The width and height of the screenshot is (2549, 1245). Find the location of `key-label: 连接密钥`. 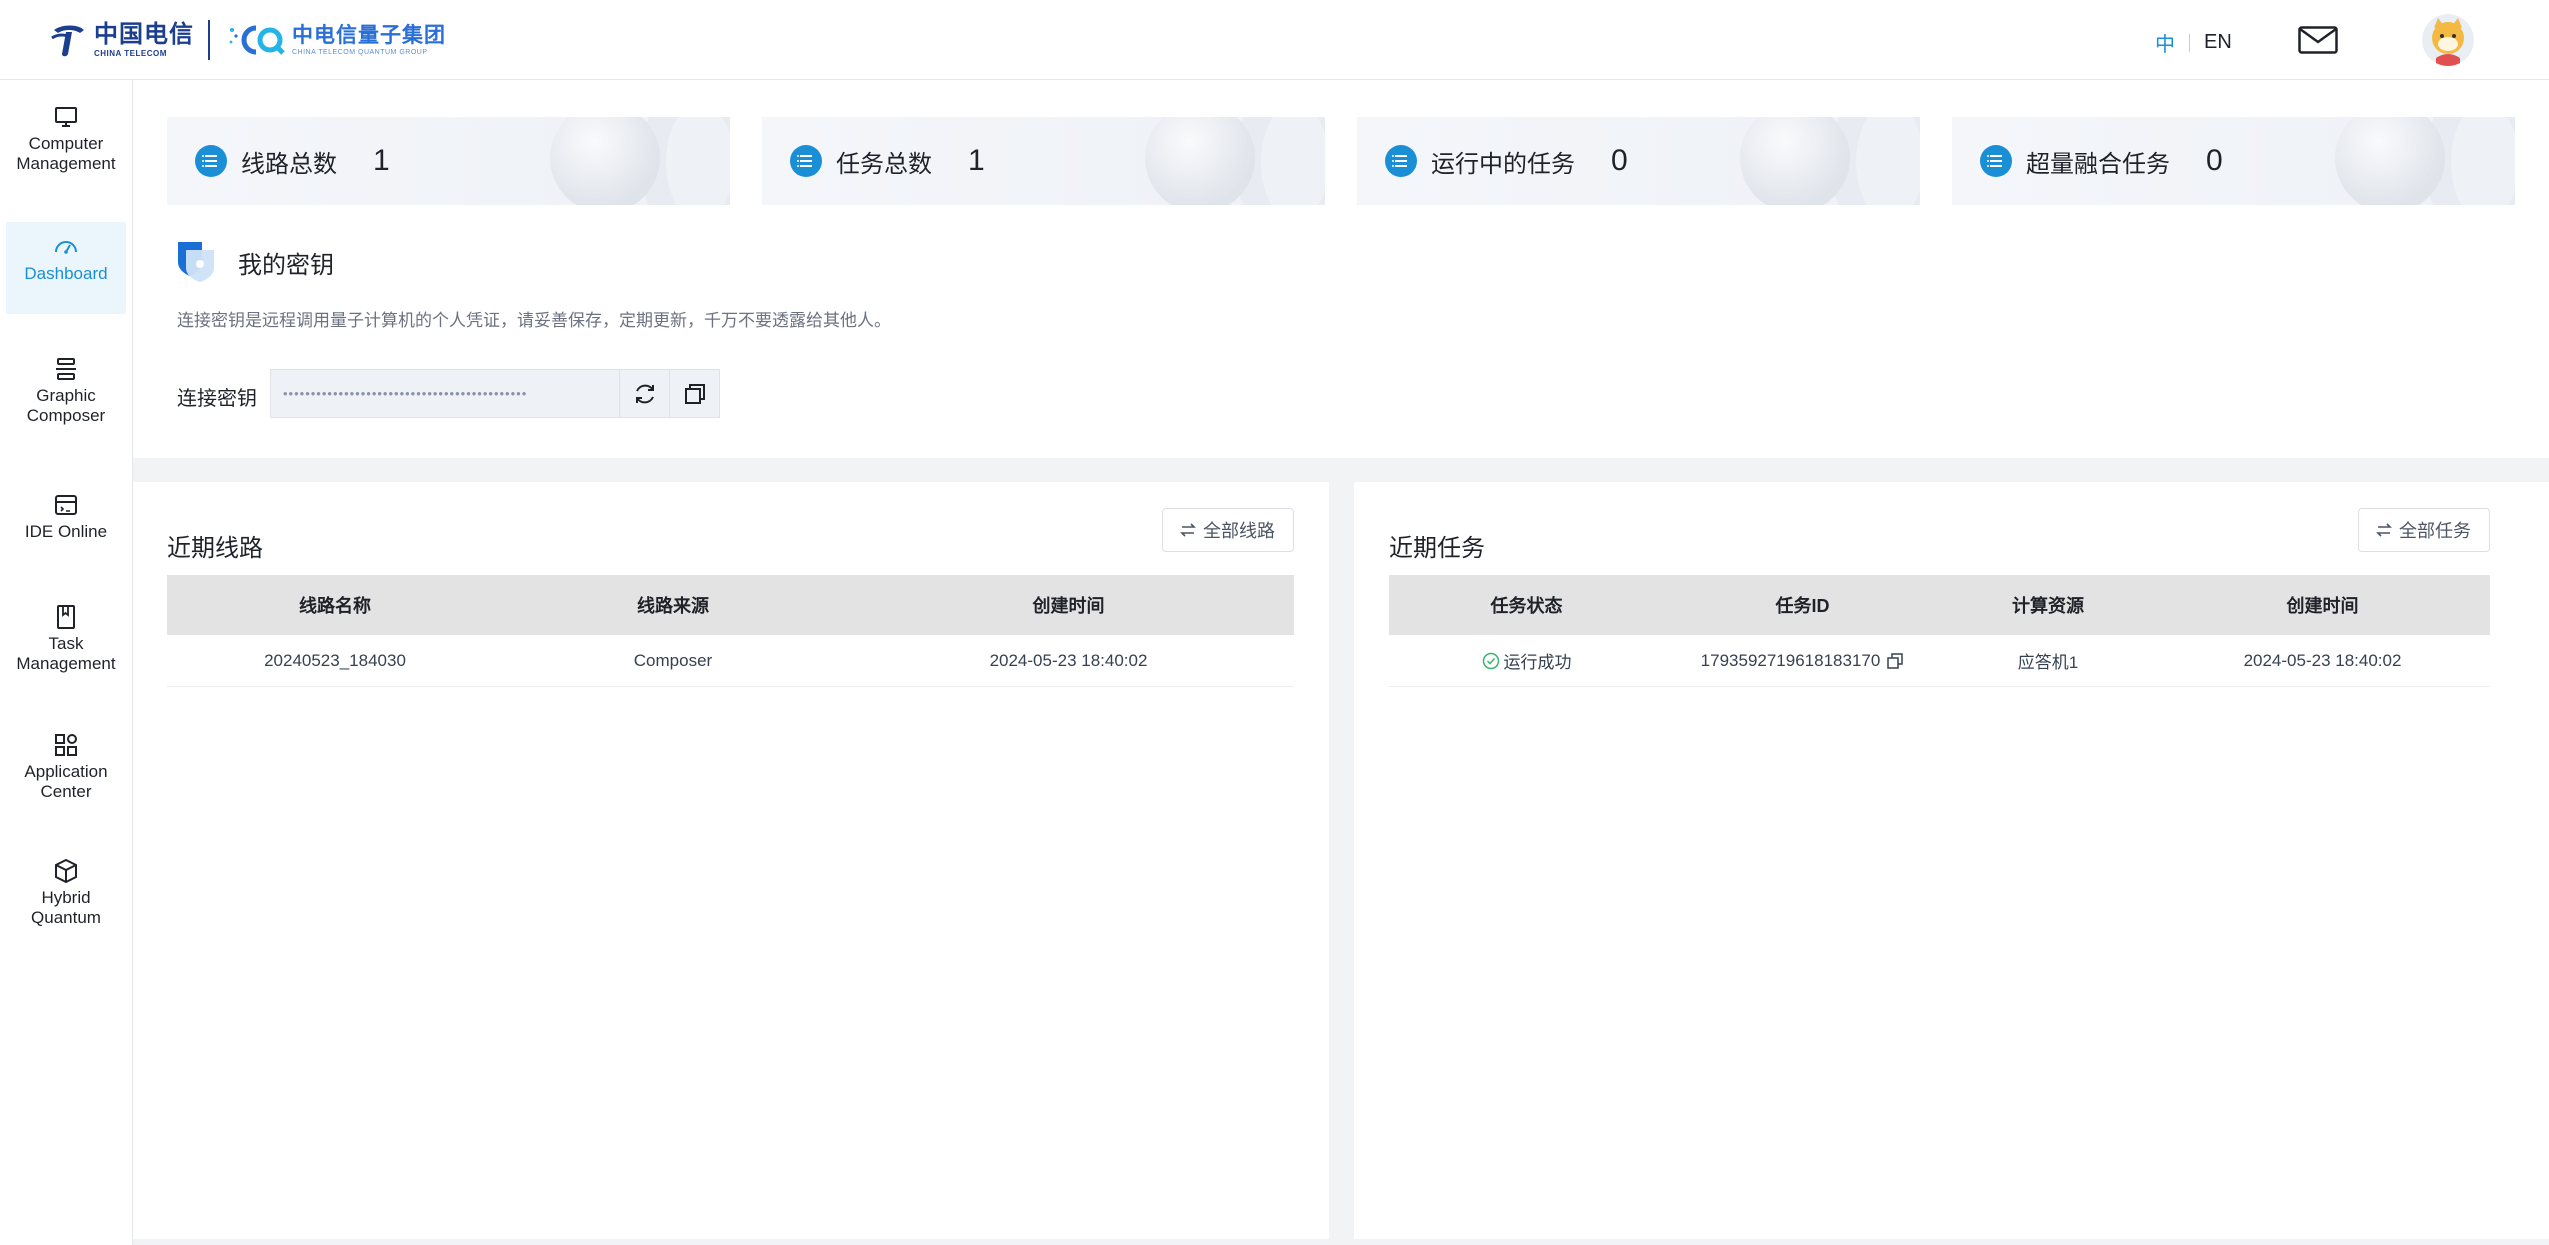

key-label: 连接密钥 is located at coordinates (217, 399).